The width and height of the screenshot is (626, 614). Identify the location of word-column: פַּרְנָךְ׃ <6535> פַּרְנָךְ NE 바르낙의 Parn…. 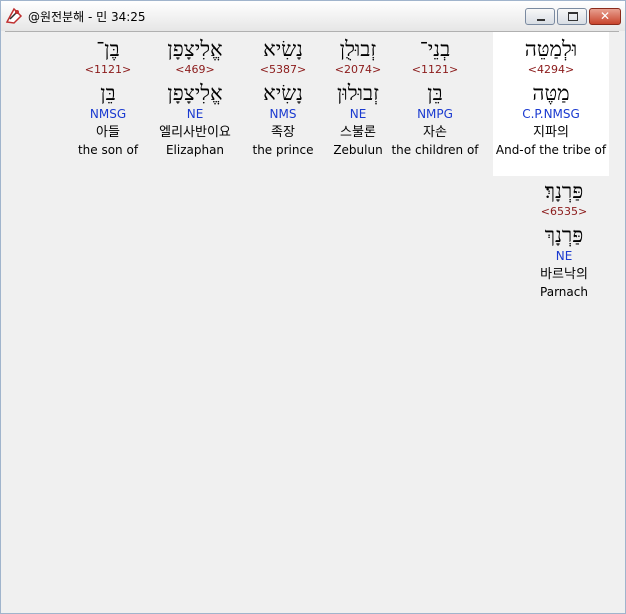
(564, 239).